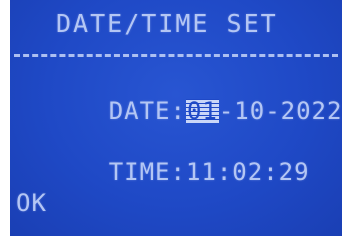 Image resolution: width=342 pixels, height=244 pixels. What do you see at coordinates (147, 111) in the screenshot?
I see `date-label: DATE:` at bounding box center [147, 111].